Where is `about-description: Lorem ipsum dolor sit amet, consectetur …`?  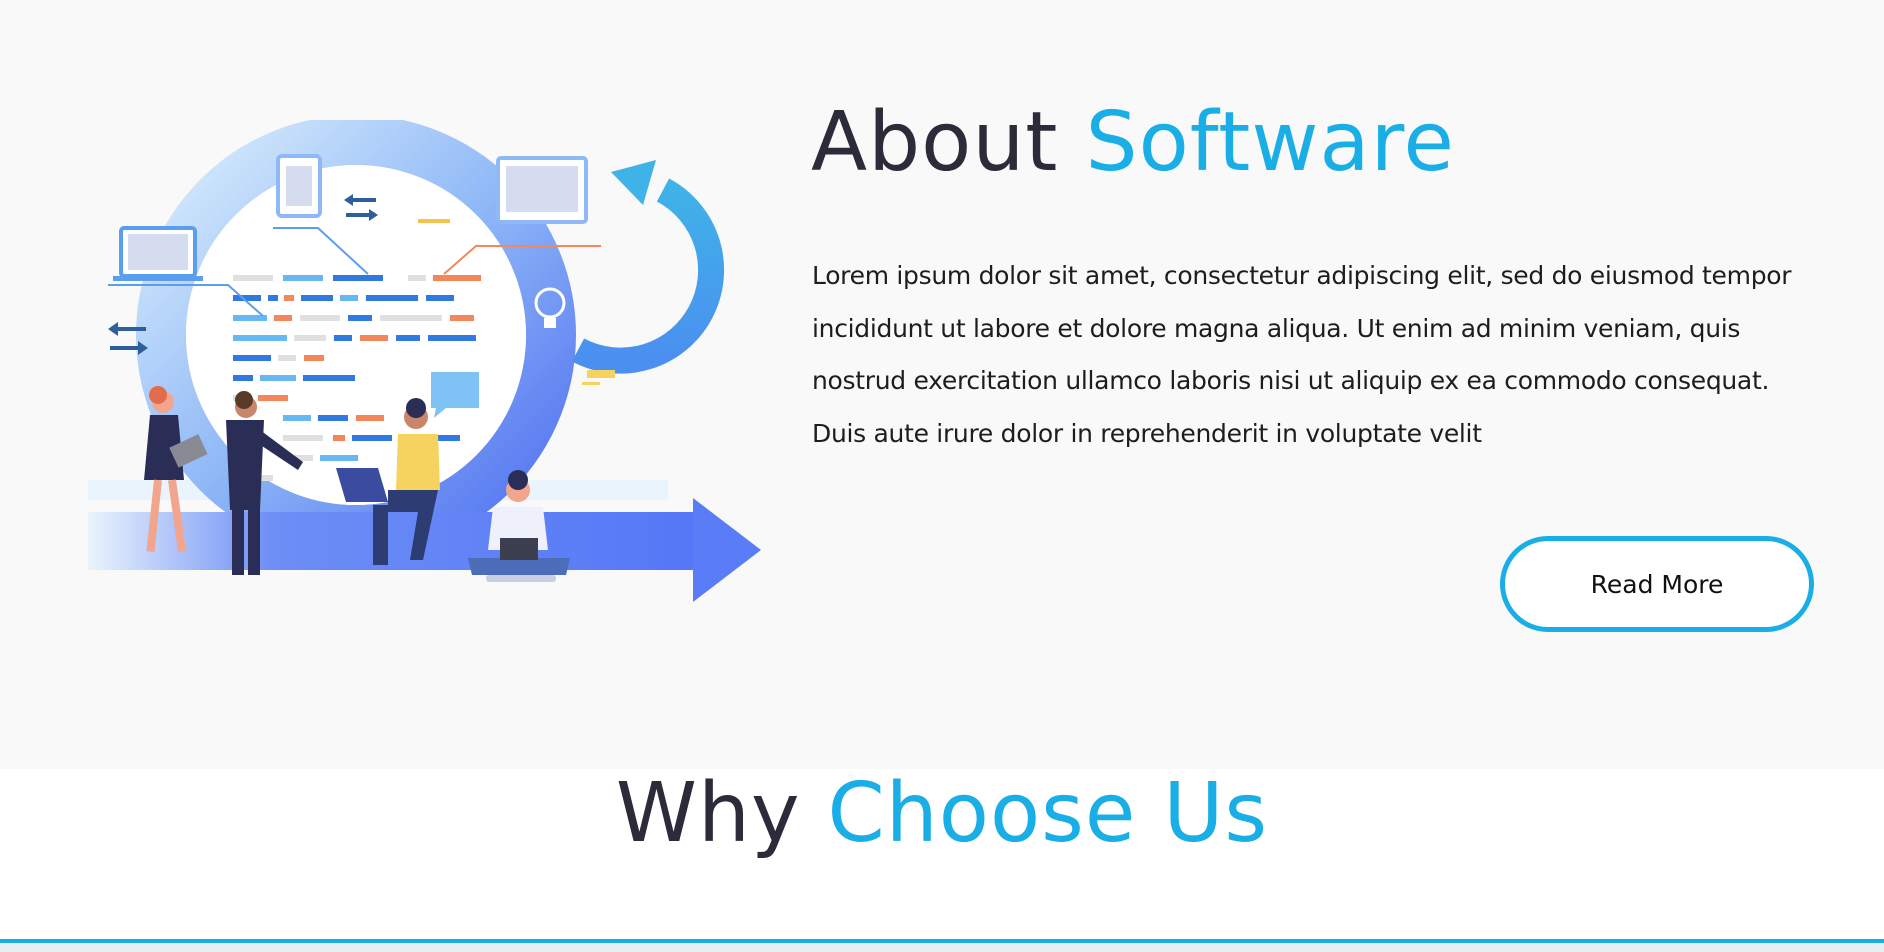
about-description: Lorem ipsum dolor sit amet, consectetur … is located at coordinates (1302, 354).